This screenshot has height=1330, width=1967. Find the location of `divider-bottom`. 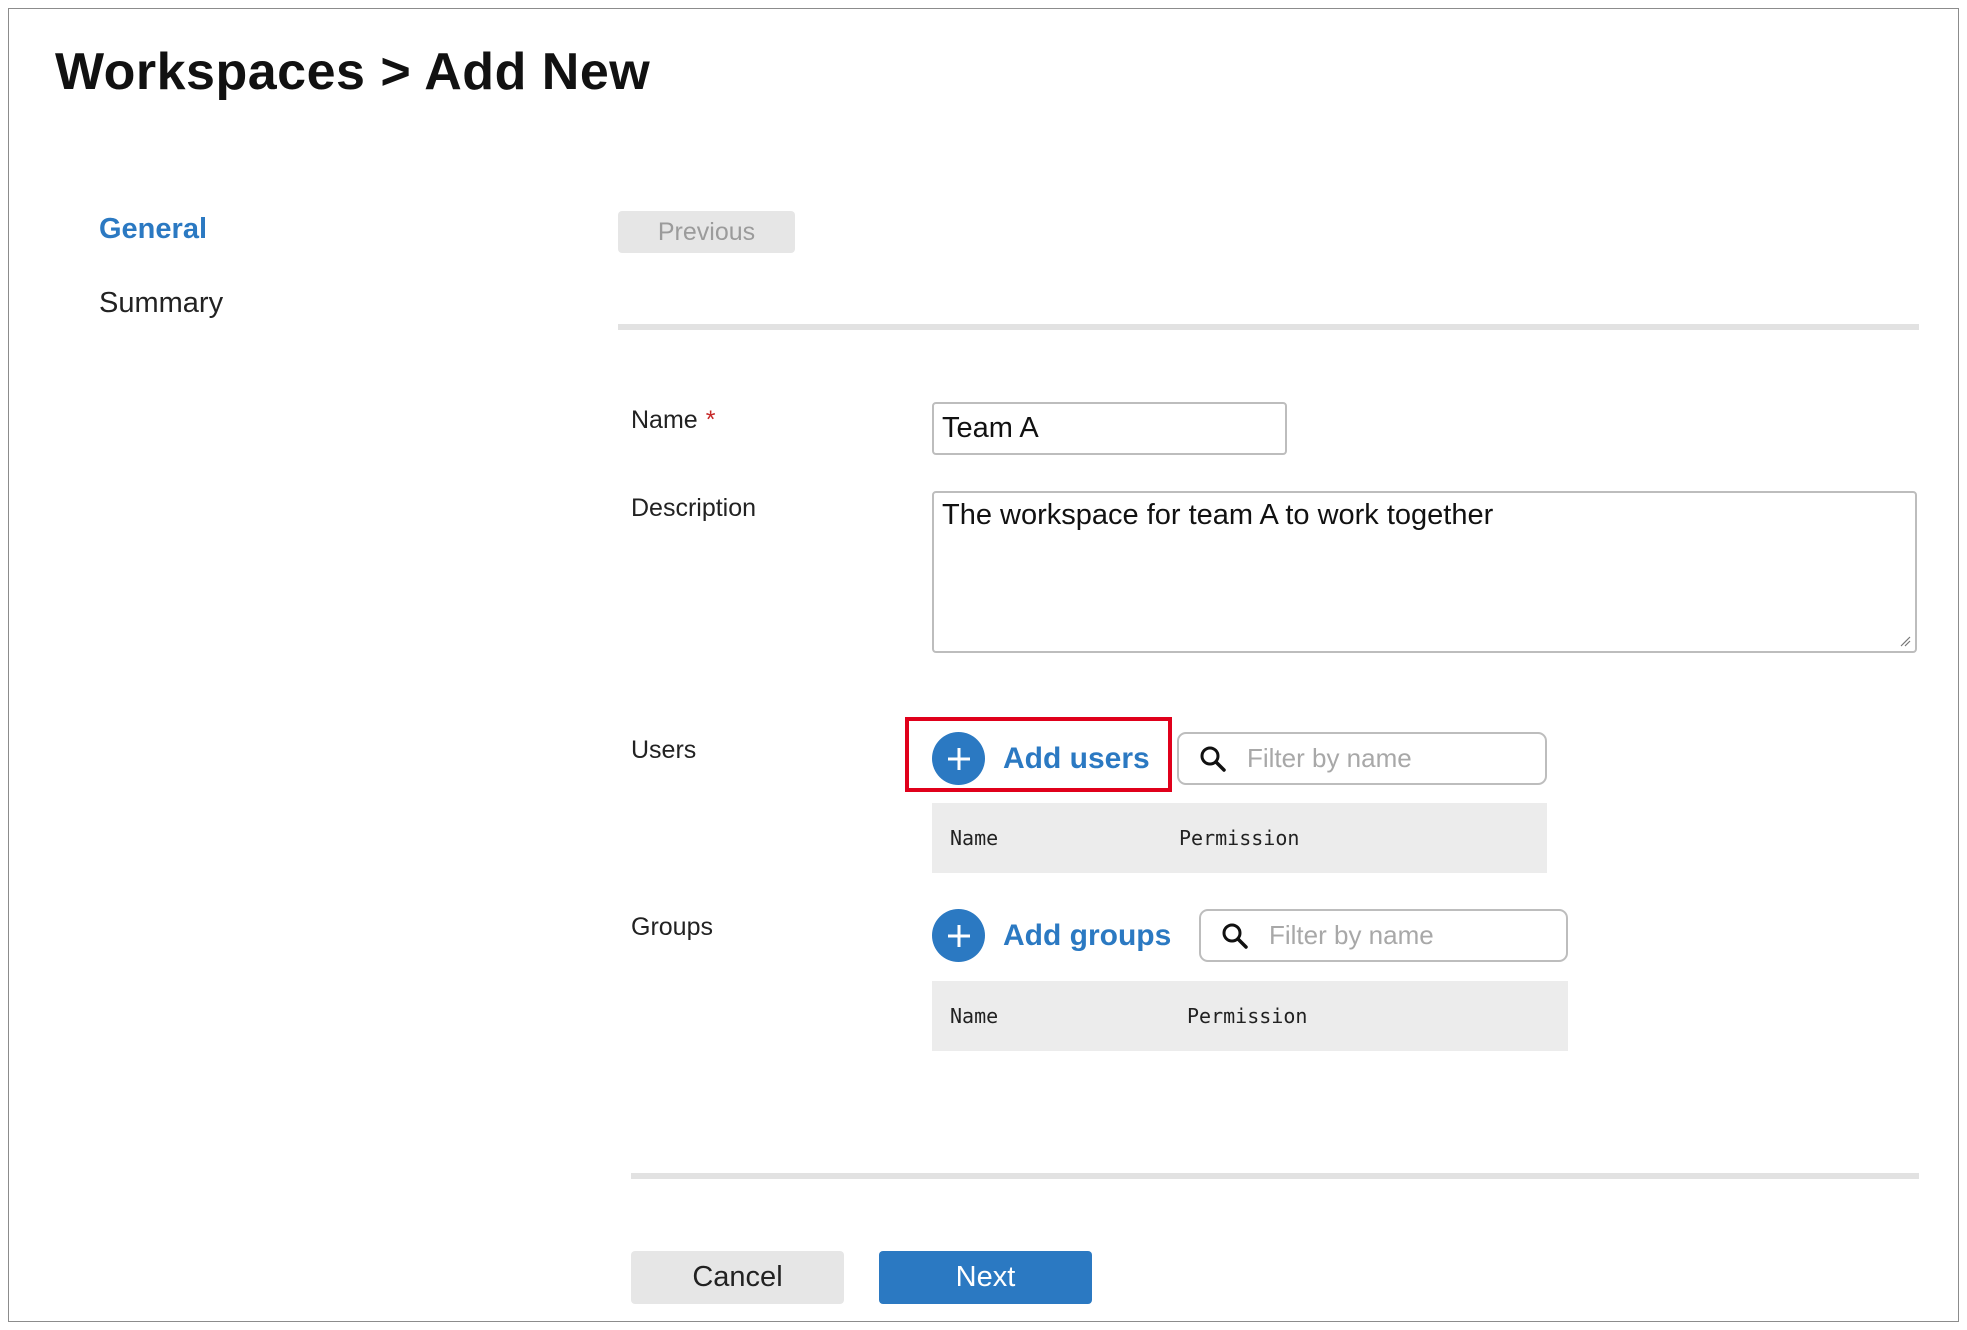

divider-bottom is located at coordinates (1275, 1176).